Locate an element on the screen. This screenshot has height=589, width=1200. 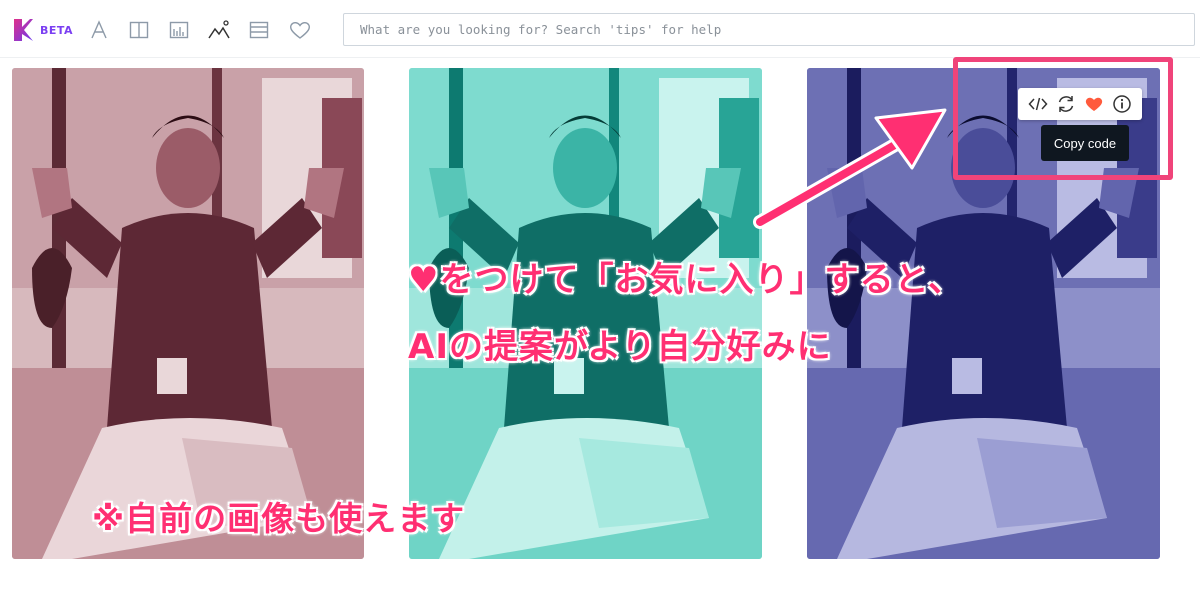
columns-icon is located at coordinates (139, 30).